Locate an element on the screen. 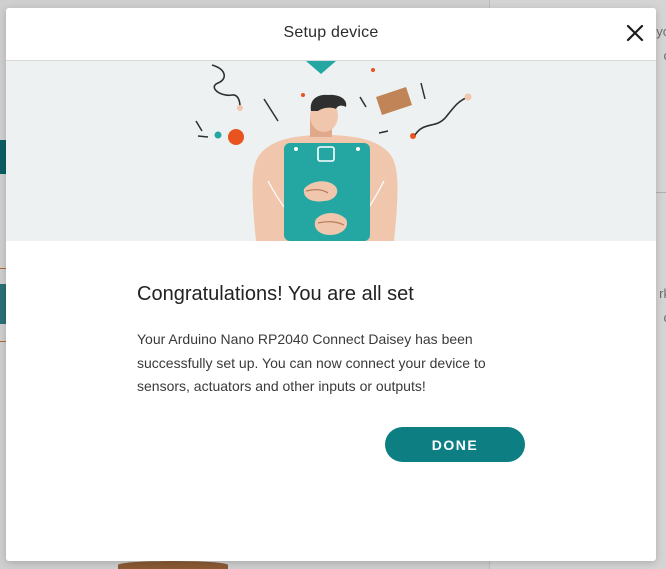 Image resolution: width=666 pixels, height=569 pixels. background-right-divider is located at coordinates (661, 192).